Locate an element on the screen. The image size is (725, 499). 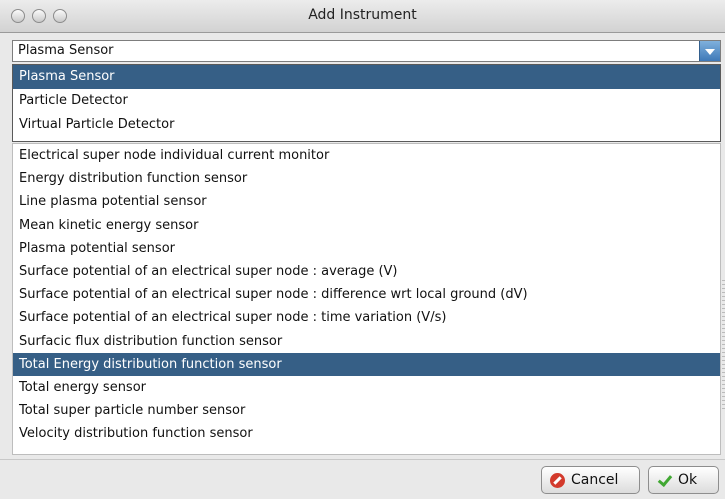
cancel-button-label: Cancel is located at coordinates (595, 480).